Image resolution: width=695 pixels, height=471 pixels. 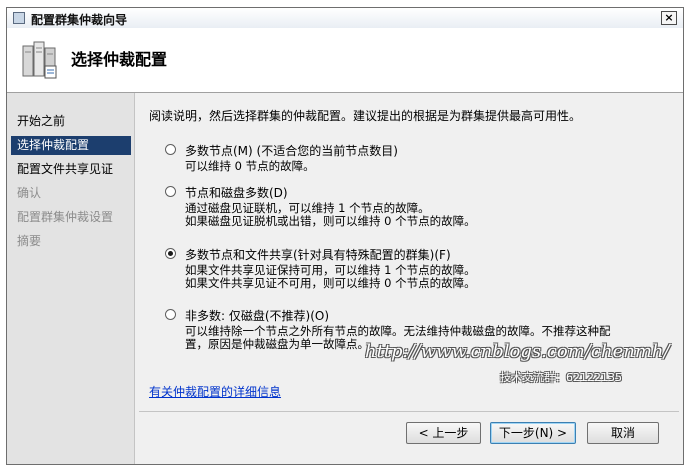 What do you see at coordinates (409, 411) in the screenshot?
I see `button-separator` at bounding box center [409, 411].